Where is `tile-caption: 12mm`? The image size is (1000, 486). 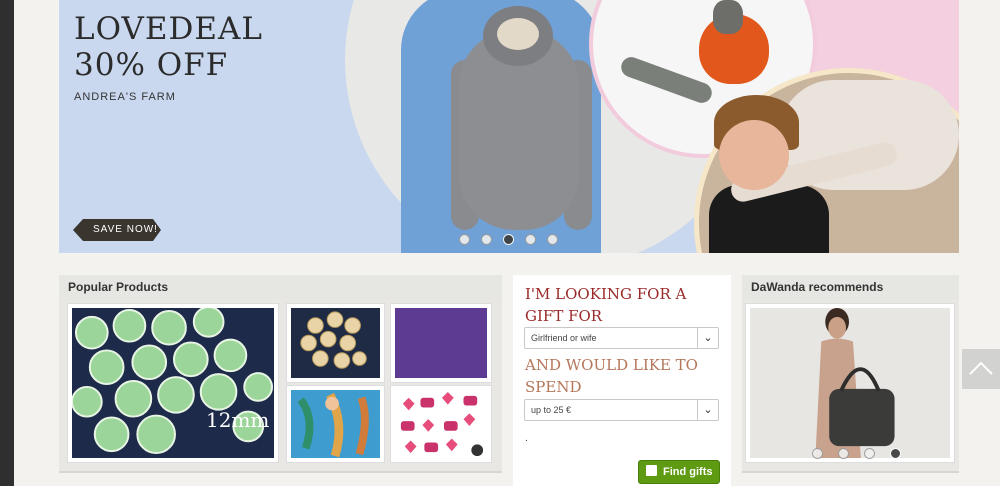
tile-caption: 12mm is located at coordinates (238, 420).